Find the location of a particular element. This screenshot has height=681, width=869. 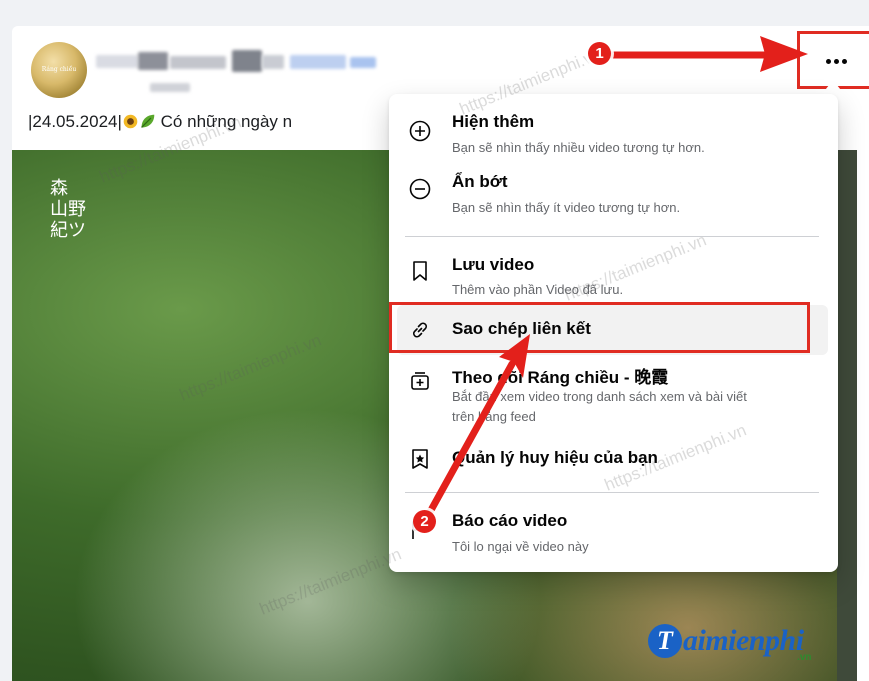

arrow-2-head is located at coordinates (514, 356).